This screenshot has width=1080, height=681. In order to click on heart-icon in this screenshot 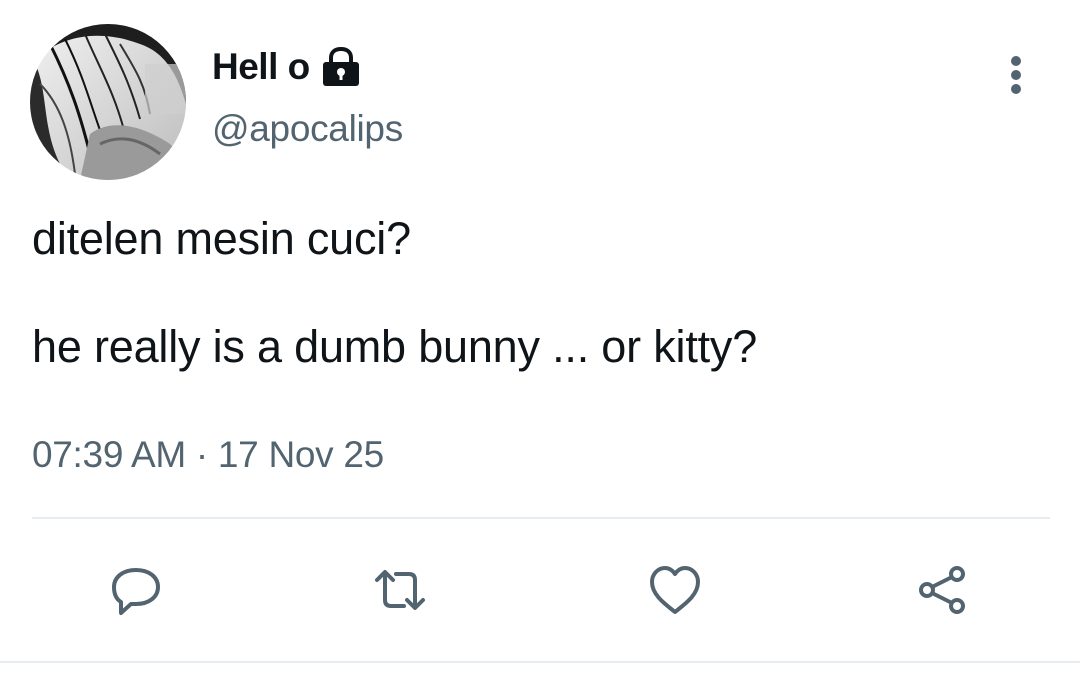, I will do `click(675, 590)`.